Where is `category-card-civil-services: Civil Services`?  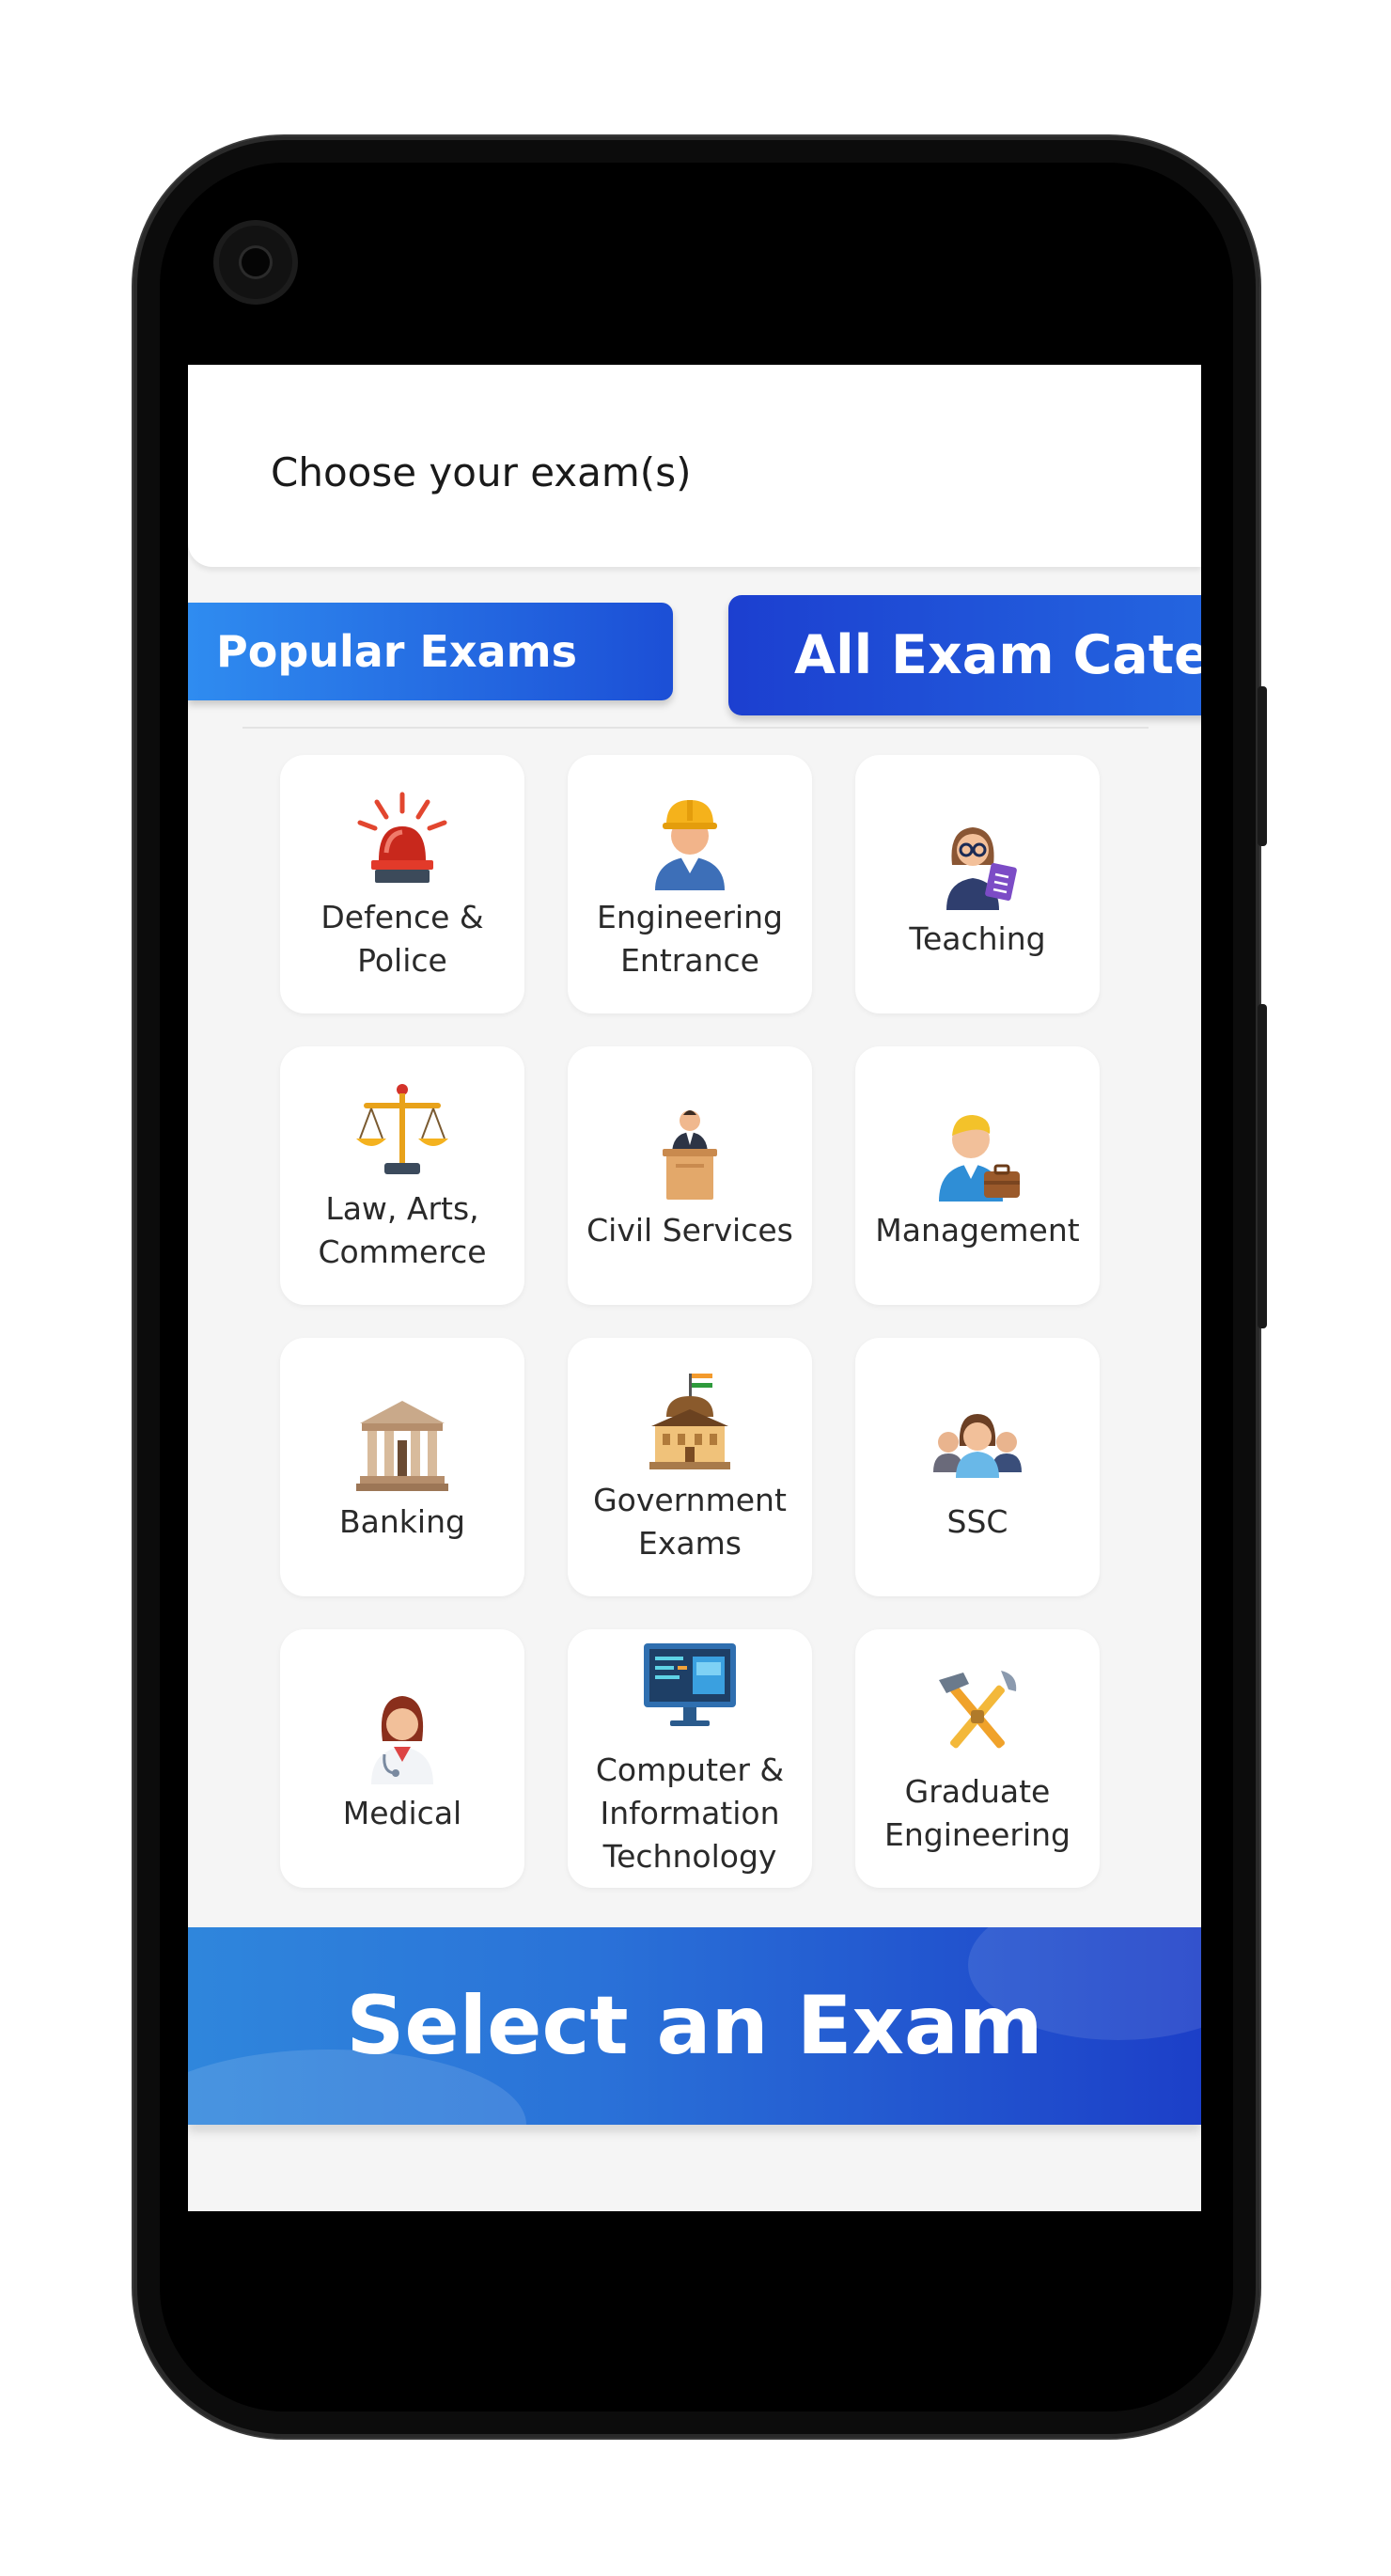
category-card-civil-services: Civil Services is located at coordinates (690, 1175).